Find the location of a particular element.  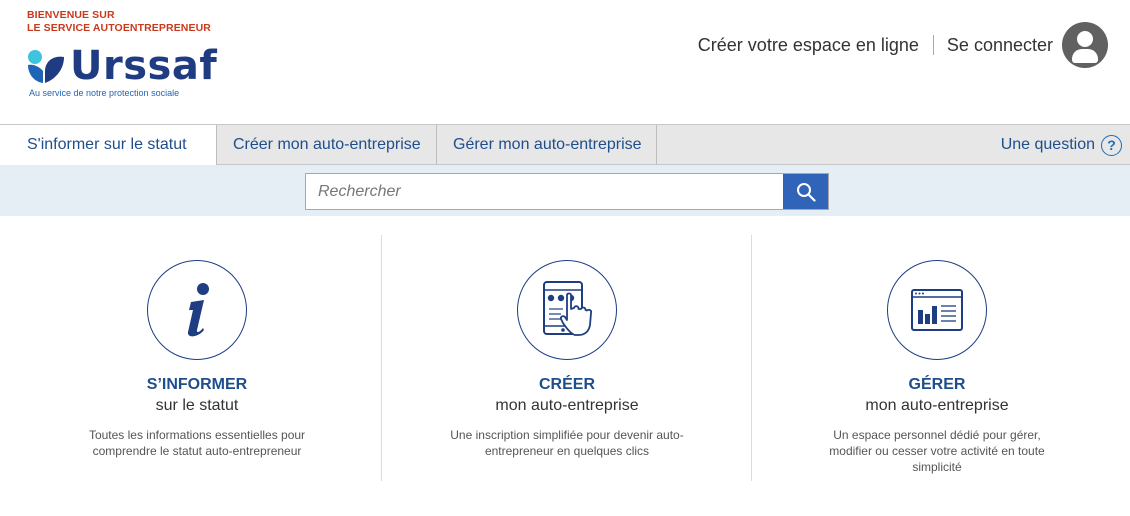

logo-wordmark: Urssaf is located at coordinates (144, 66).